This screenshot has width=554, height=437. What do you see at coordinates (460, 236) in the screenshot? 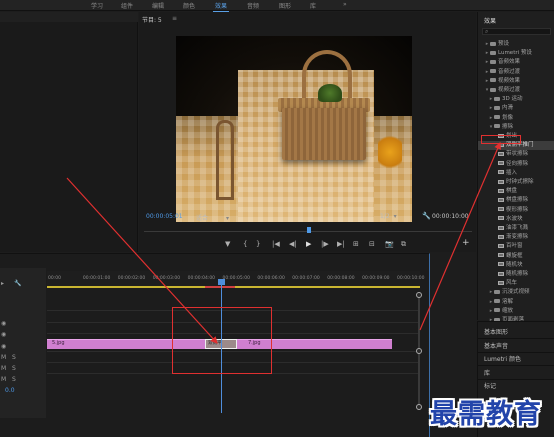
I see `arrow-to-effect` at bounding box center [460, 236].